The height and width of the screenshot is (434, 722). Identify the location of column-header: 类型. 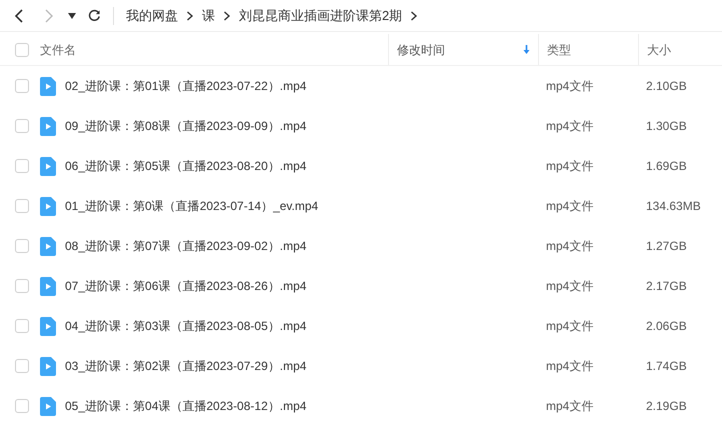
(588, 49).